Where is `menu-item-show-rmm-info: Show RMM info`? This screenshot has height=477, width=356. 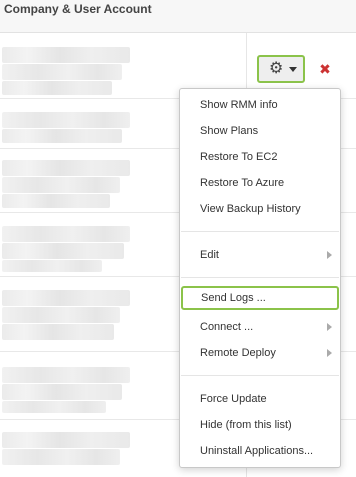 menu-item-show-rmm-info: Show RMM info is located at coordinates (260, 105).